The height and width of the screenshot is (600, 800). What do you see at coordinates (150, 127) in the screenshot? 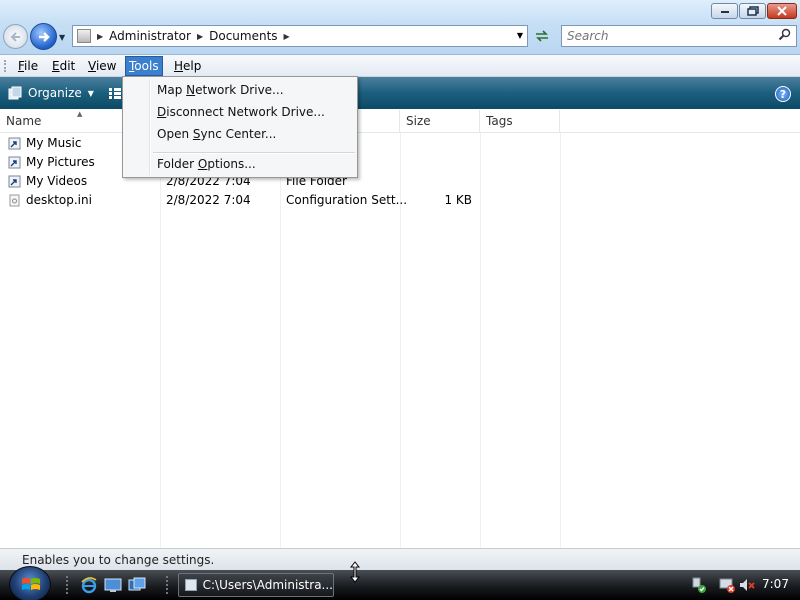
I see `menu-gutter` at bounding box center [150, 127].